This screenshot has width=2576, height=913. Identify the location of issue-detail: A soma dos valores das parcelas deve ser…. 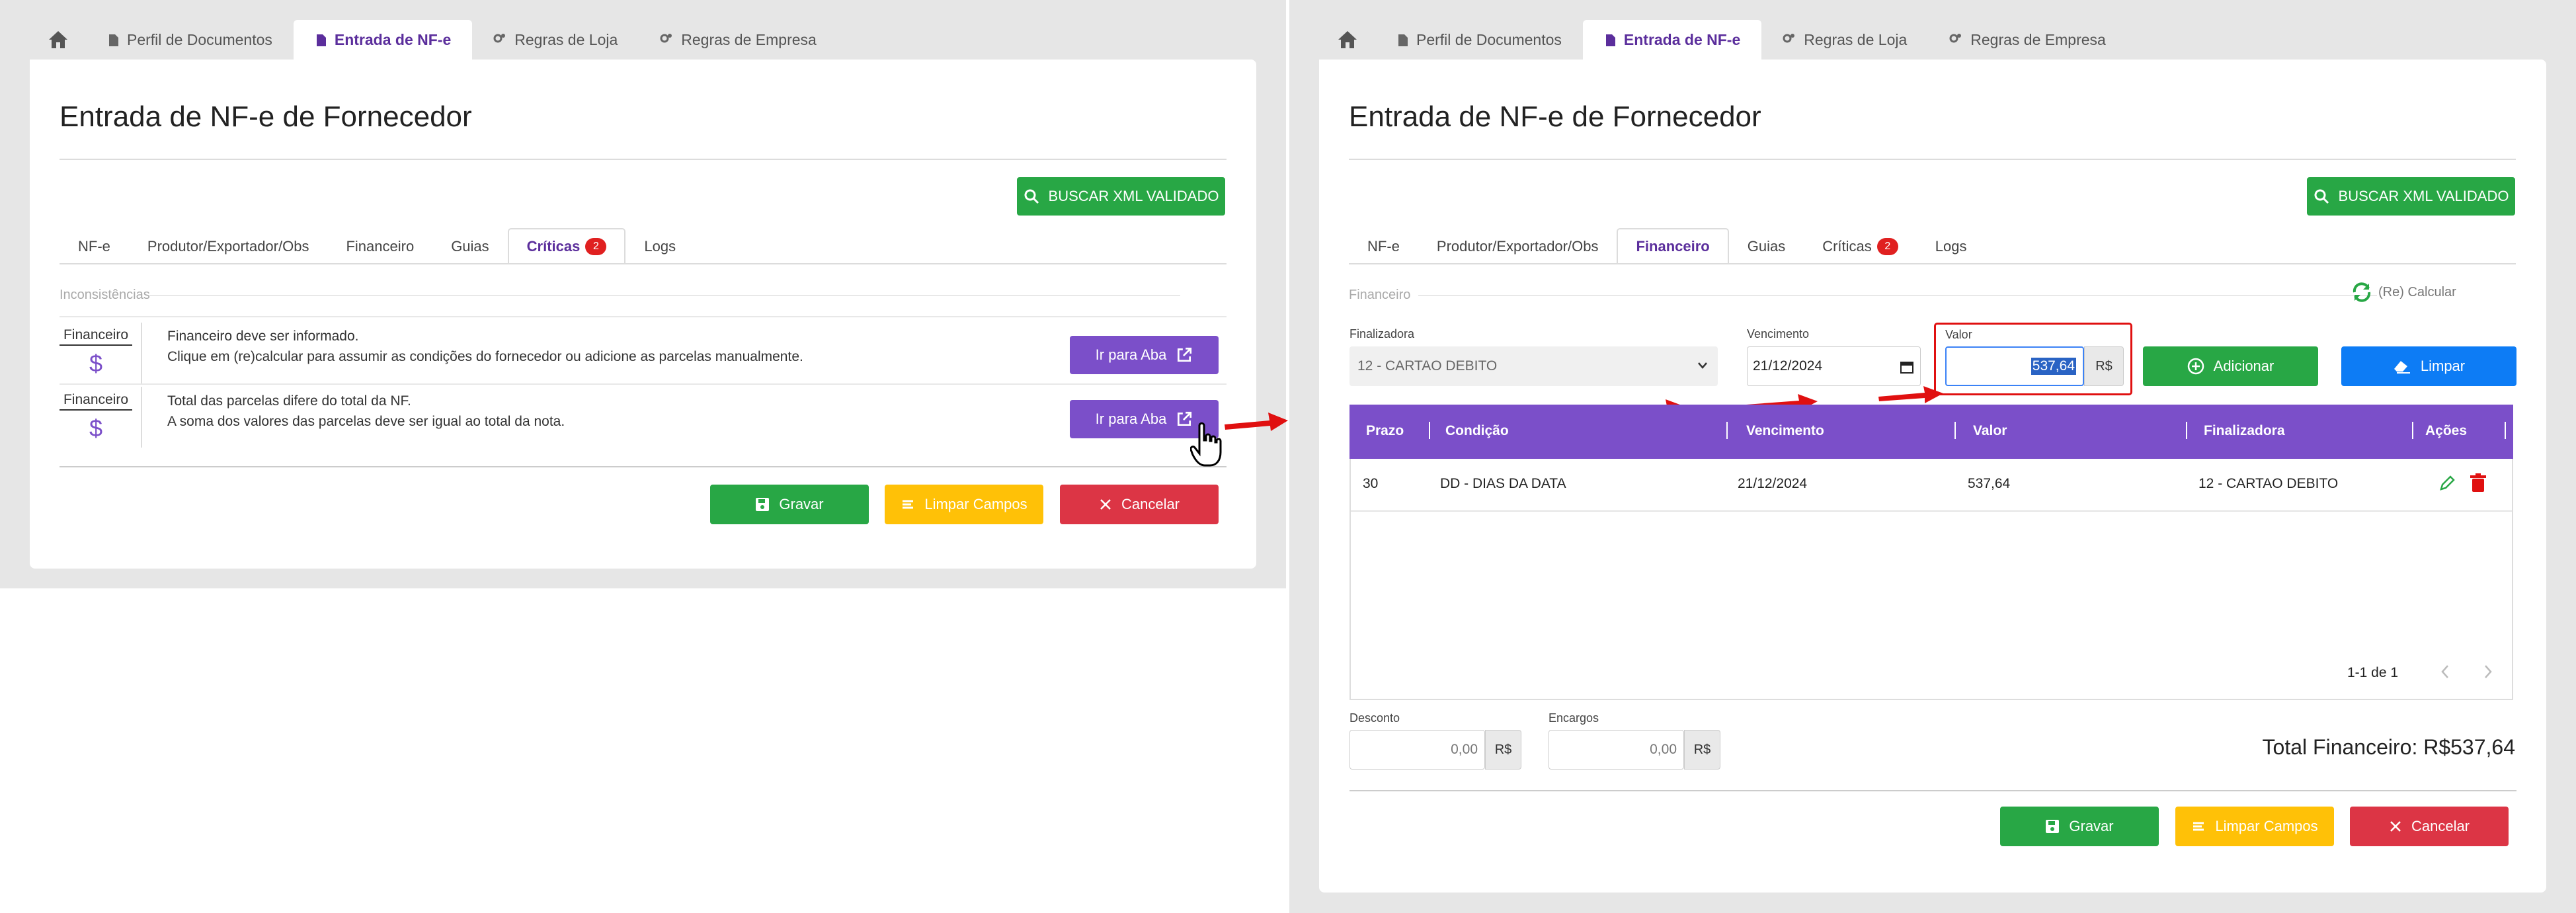
(366, 422).